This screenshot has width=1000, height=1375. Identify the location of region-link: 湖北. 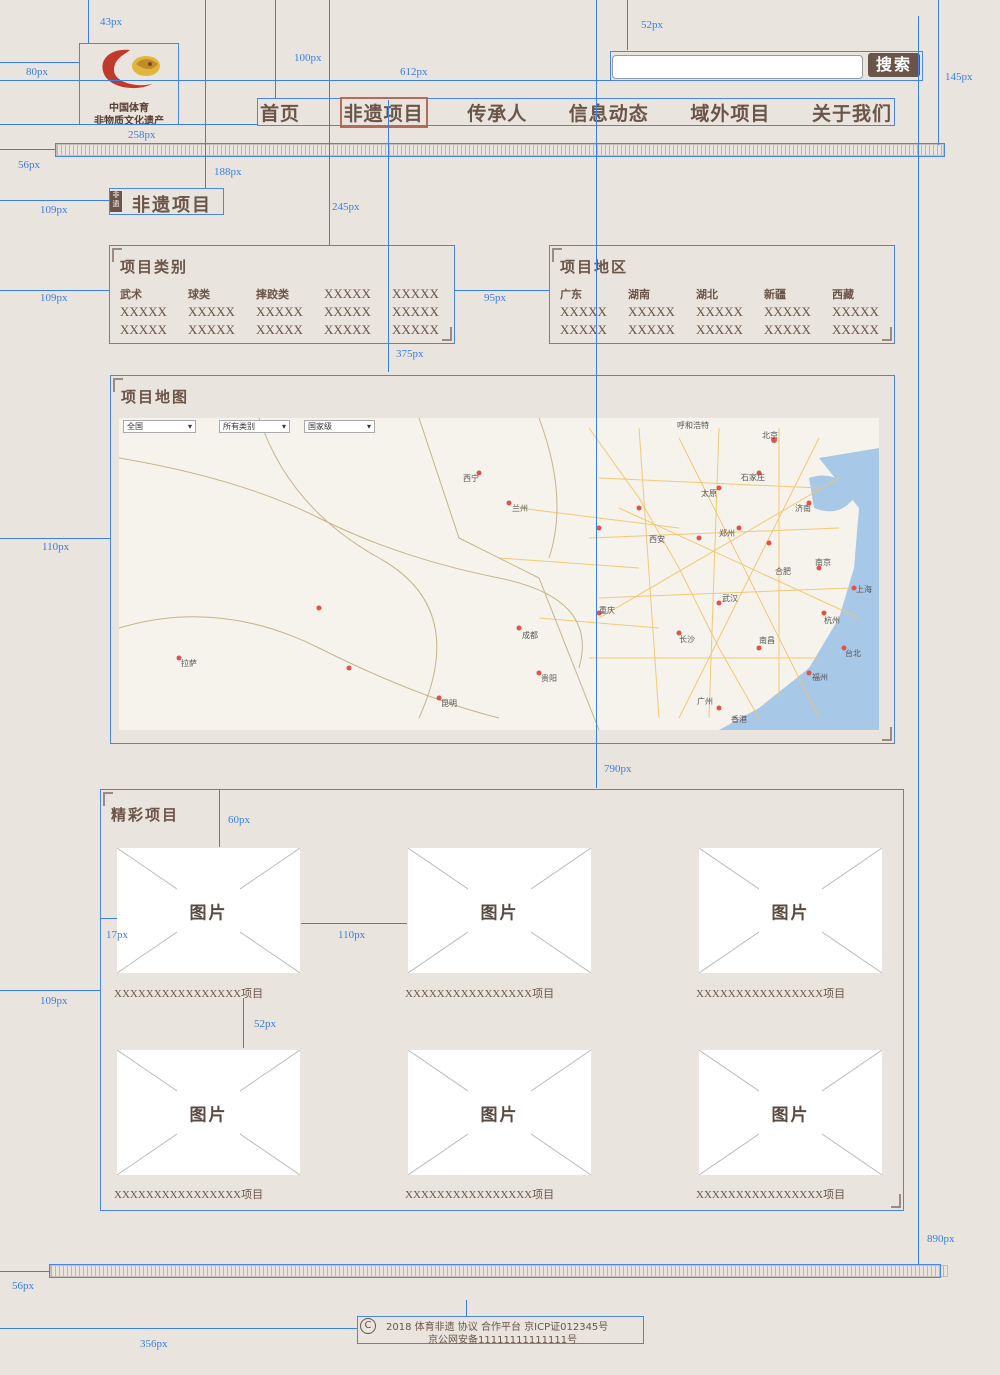
(730, 294).